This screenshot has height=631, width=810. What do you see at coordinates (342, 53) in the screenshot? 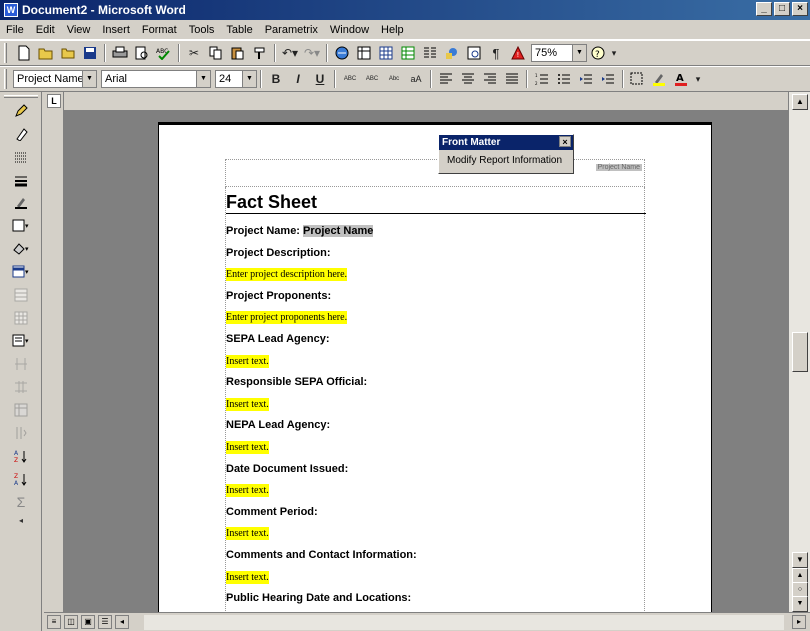
I see `hyperlink-icon` at bounding box center [342, 53].